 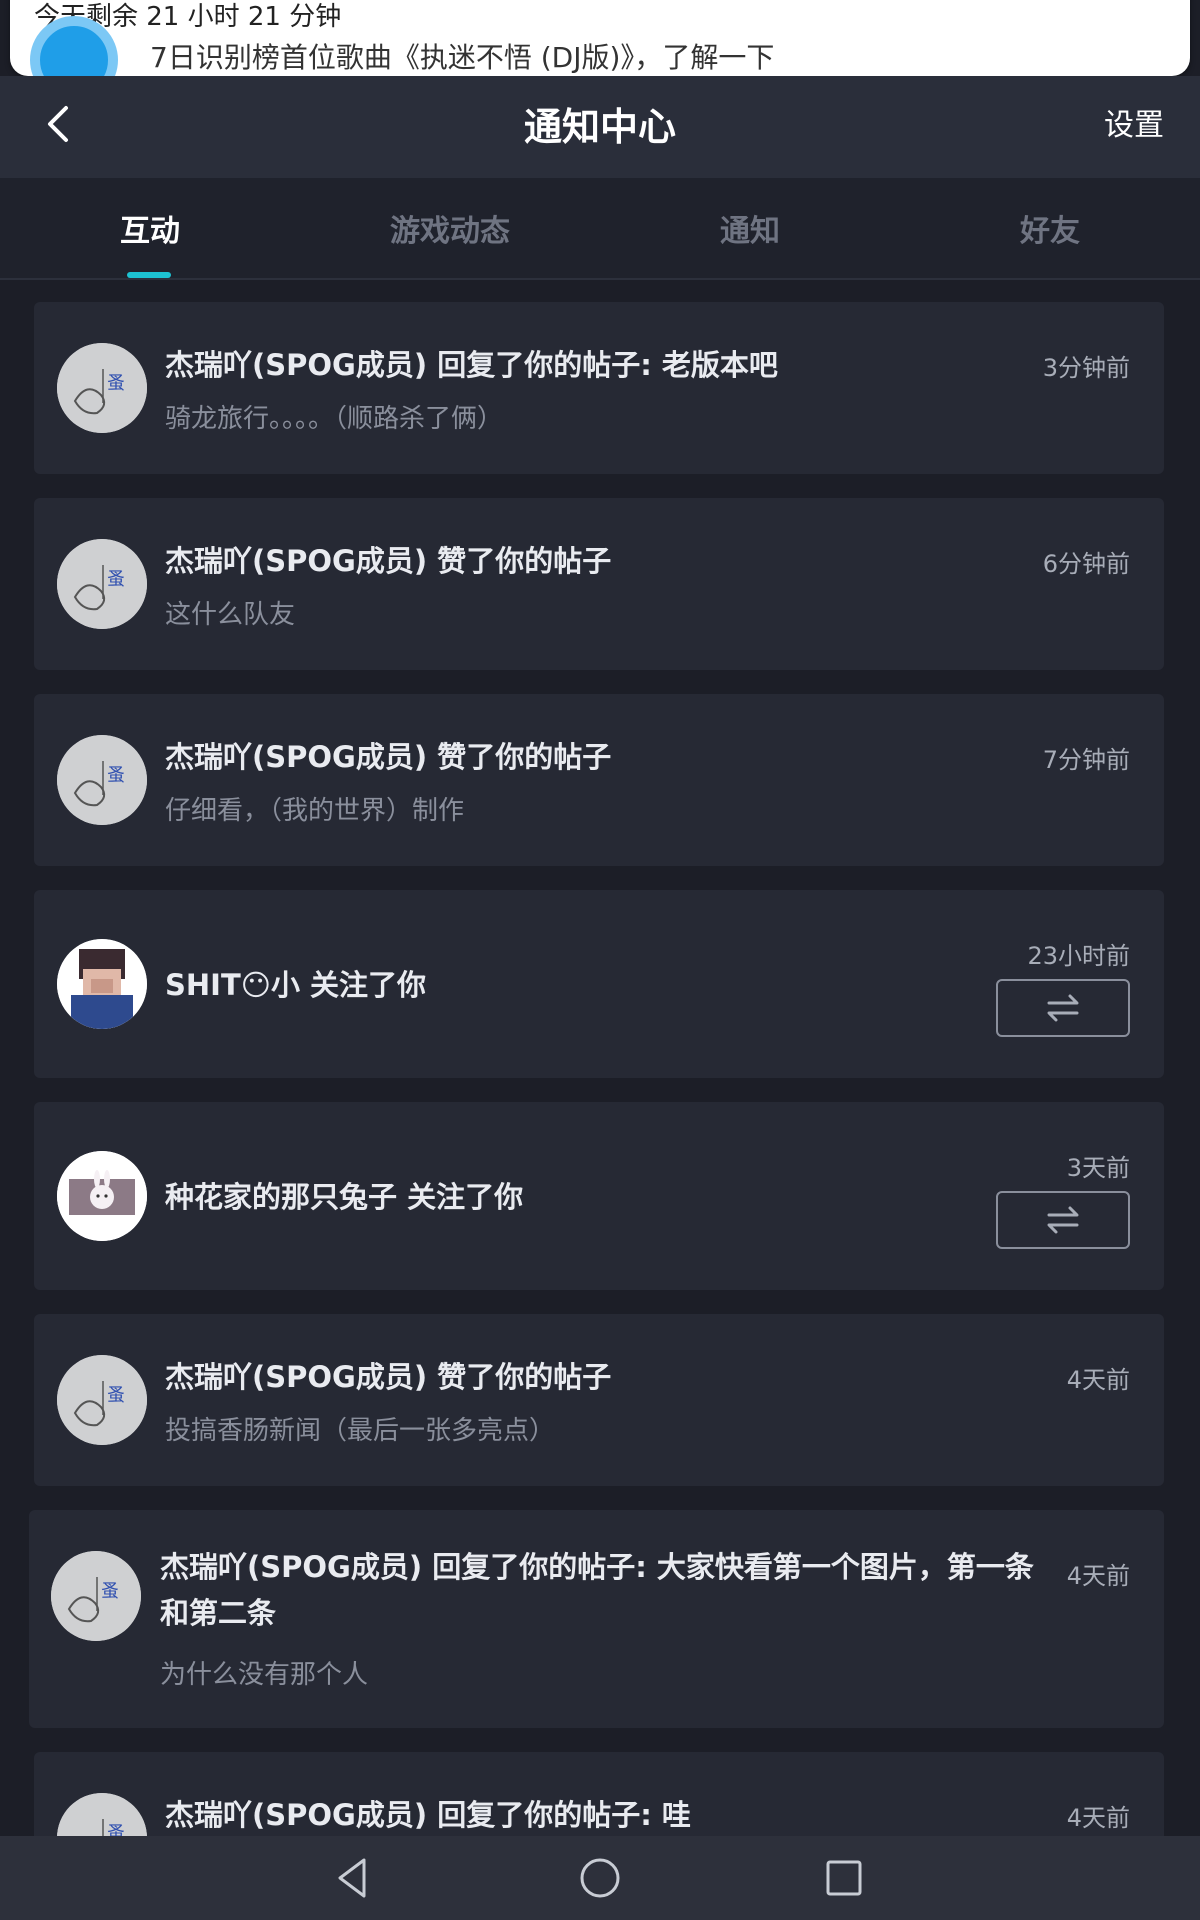 What do you see at coordinates (599, 984) in the screenshot?
I see `notification-item: SHIT😶小 关注了你 23小时前` at bounding box center [599, 984].